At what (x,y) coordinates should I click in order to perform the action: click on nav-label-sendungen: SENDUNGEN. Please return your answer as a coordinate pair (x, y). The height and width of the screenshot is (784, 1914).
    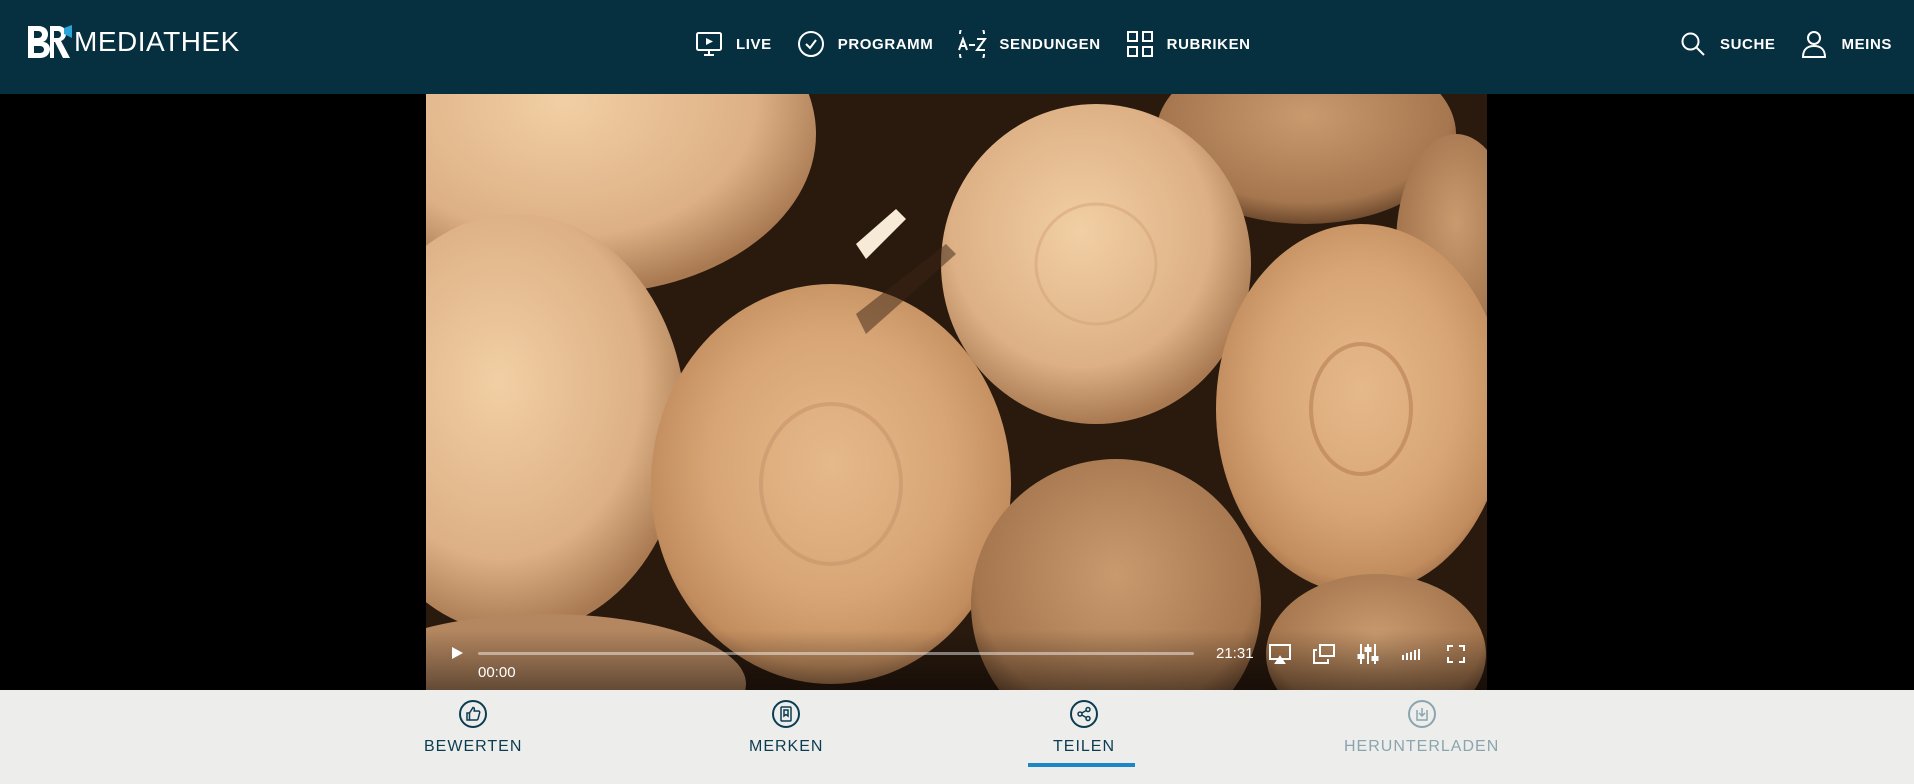
    Looking at the image, I should click on (1050, 44).